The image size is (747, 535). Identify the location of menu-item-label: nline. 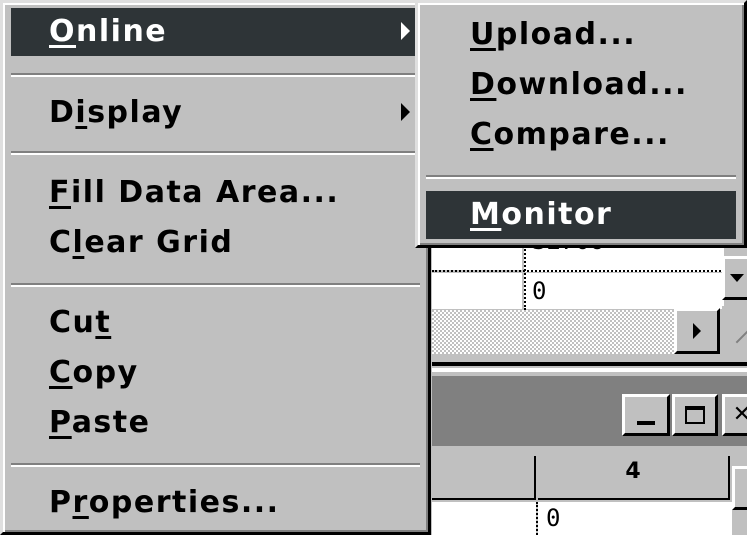
(122, 31).